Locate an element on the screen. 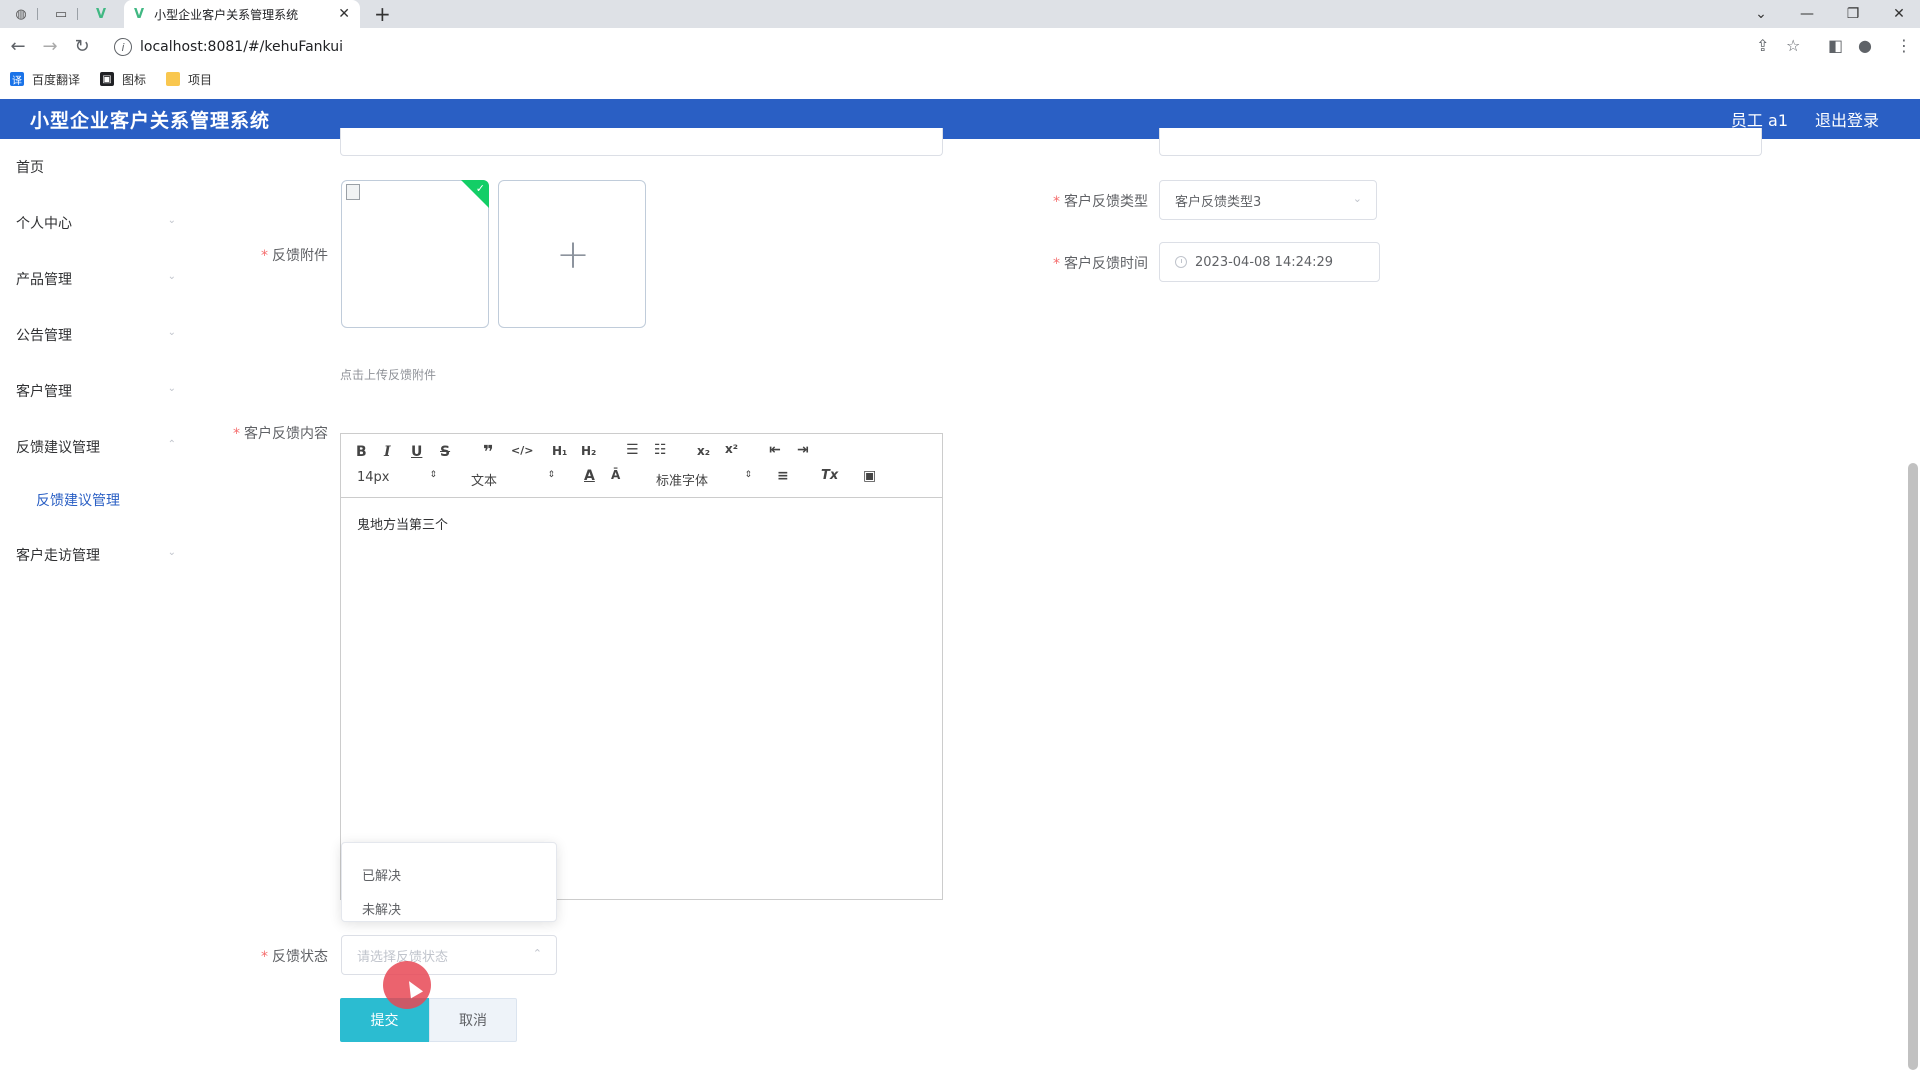  status-select: 请选择反馈状态 ⌃ is located at coordinates (449, 955).